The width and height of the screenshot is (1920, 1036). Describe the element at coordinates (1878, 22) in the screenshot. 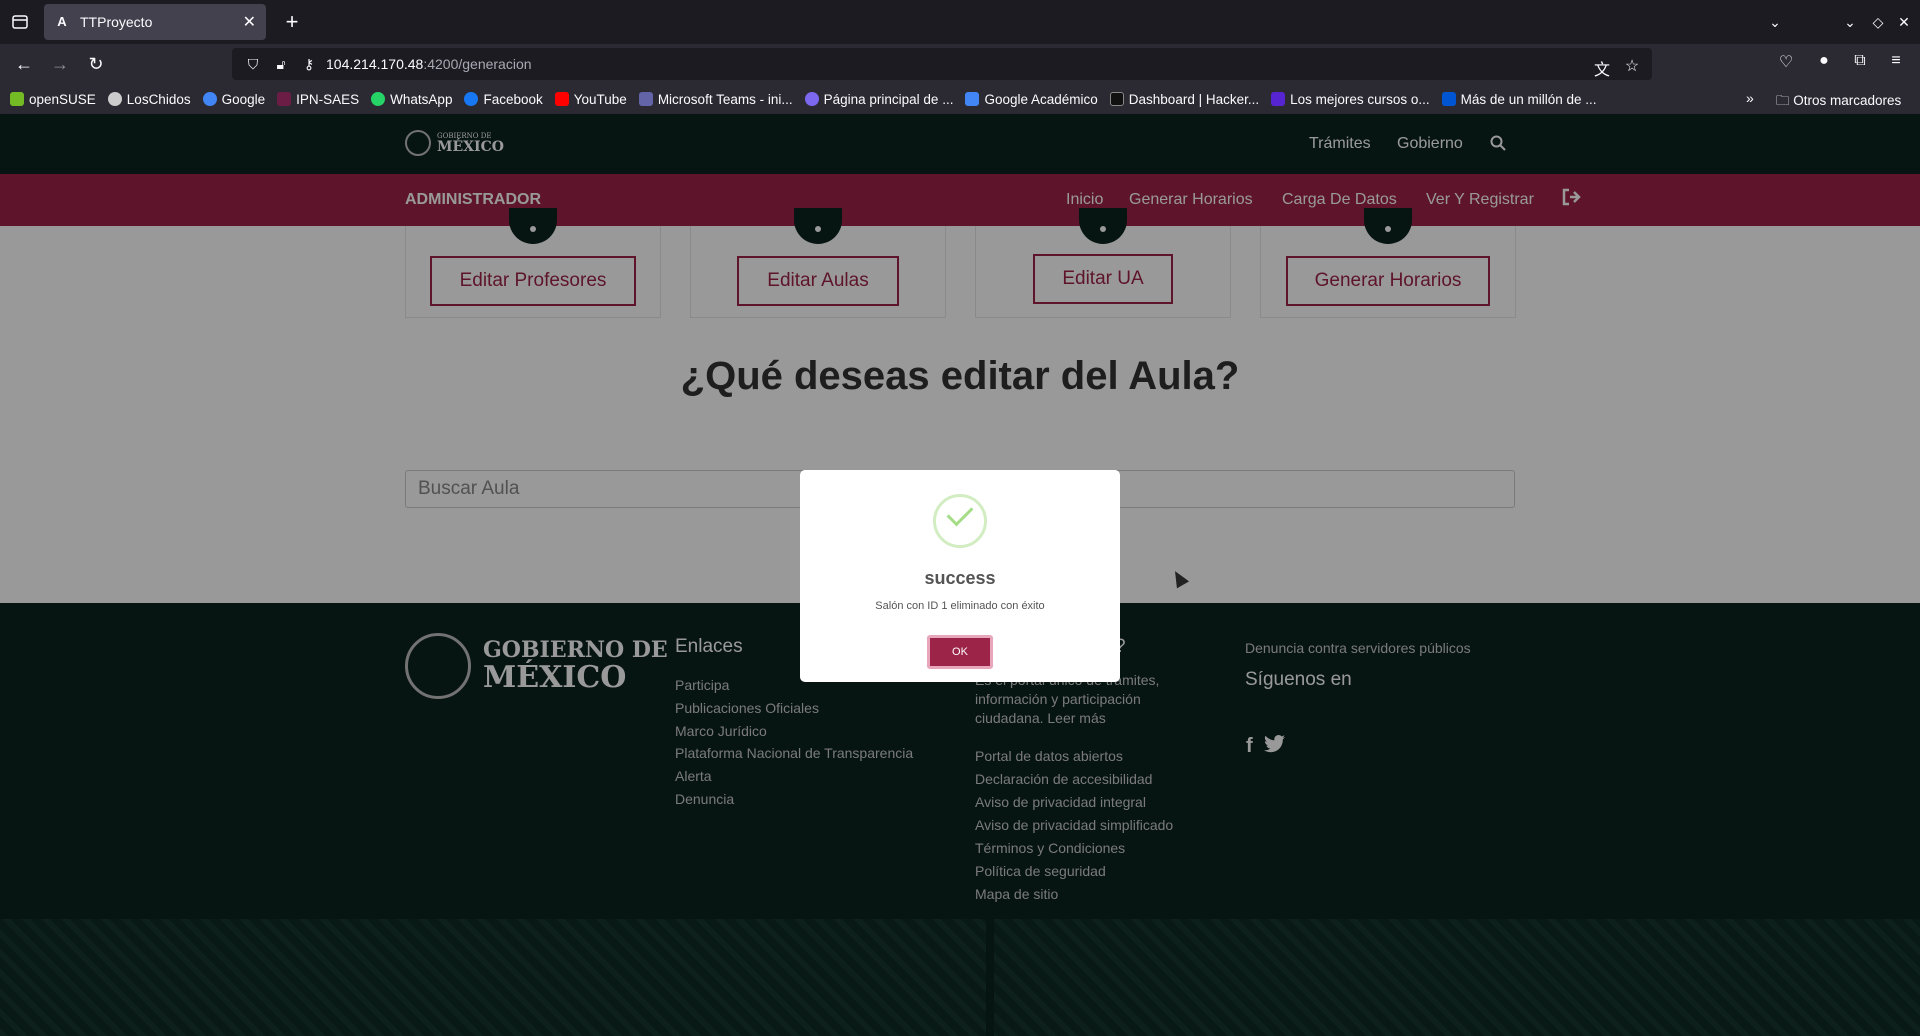

I see `maximize-icon: ◇` at that location.